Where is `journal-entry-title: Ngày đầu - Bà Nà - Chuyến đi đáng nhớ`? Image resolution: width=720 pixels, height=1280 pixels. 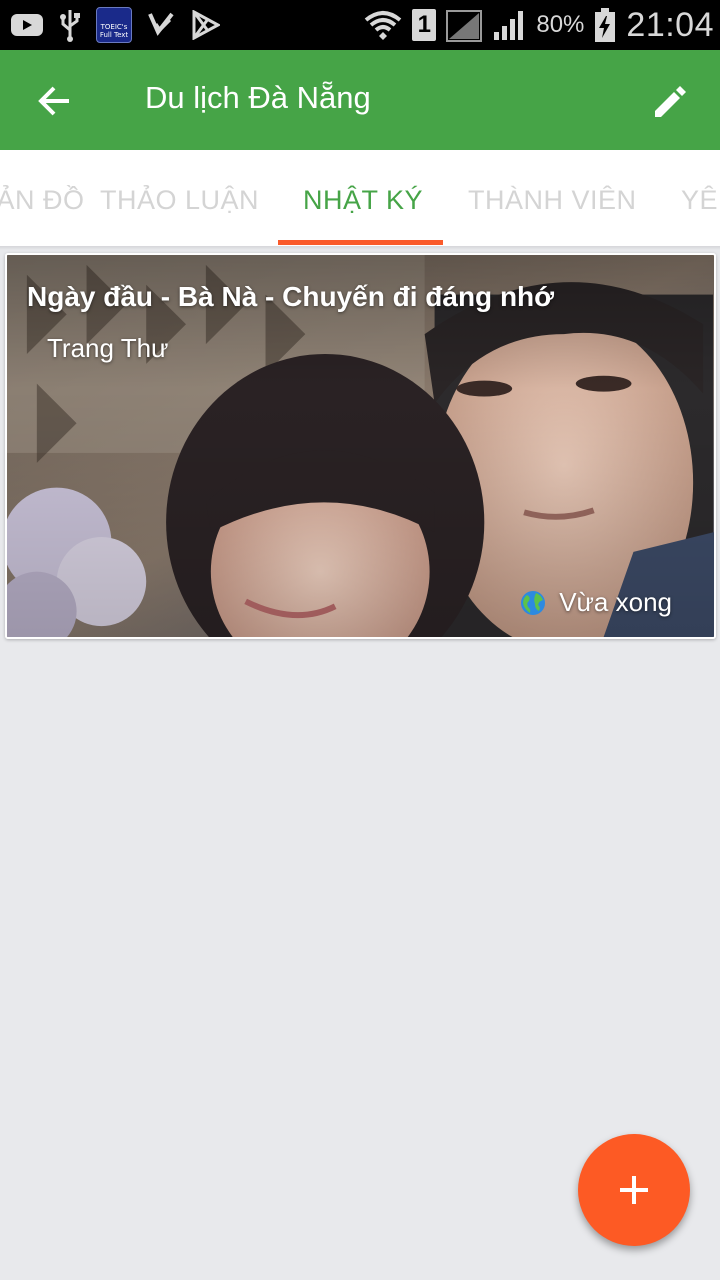 journal-entry-title: Ngày đầu - Bà Nà - Chuyến đi đáng nhớ is located at coordinates (291, 296).